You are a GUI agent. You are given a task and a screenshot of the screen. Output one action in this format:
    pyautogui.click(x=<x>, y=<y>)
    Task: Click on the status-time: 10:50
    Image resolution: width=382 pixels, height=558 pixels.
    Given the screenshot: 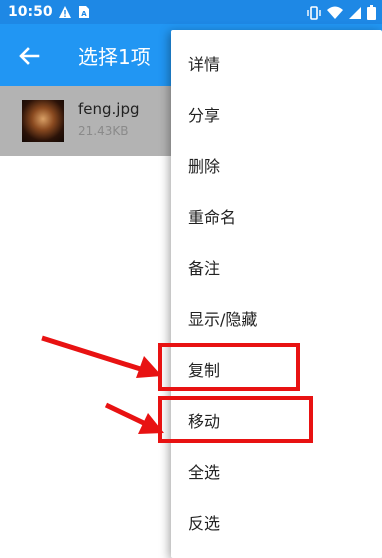 What is the action you would take?
    pyautogui.click(x=30, y=12)
    